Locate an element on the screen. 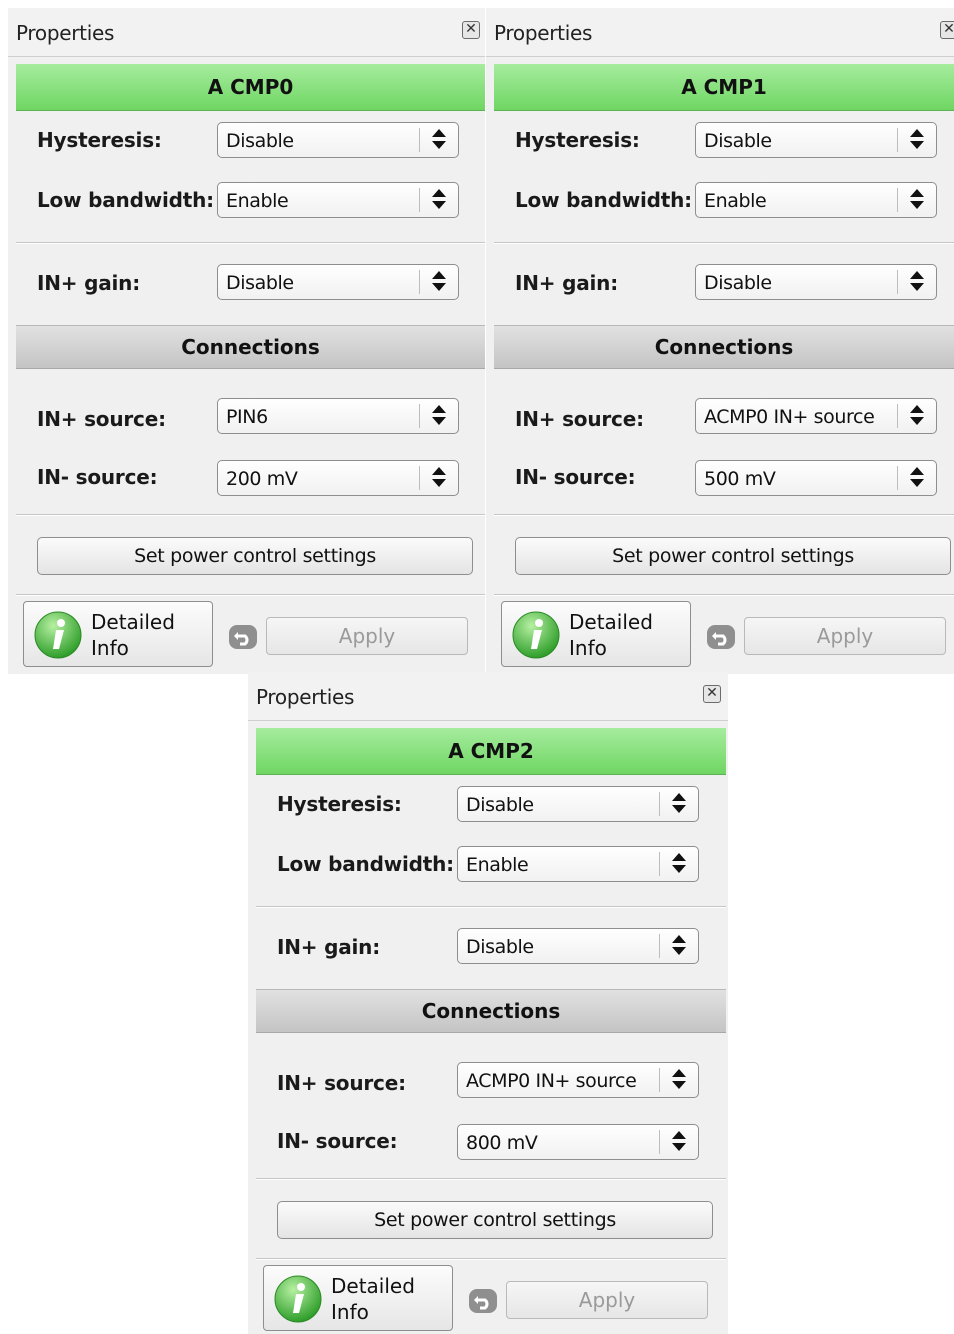 The width and height of the screenshot is (954, 1334). block-header: A CMP2 is located at coordinates (491, 751).